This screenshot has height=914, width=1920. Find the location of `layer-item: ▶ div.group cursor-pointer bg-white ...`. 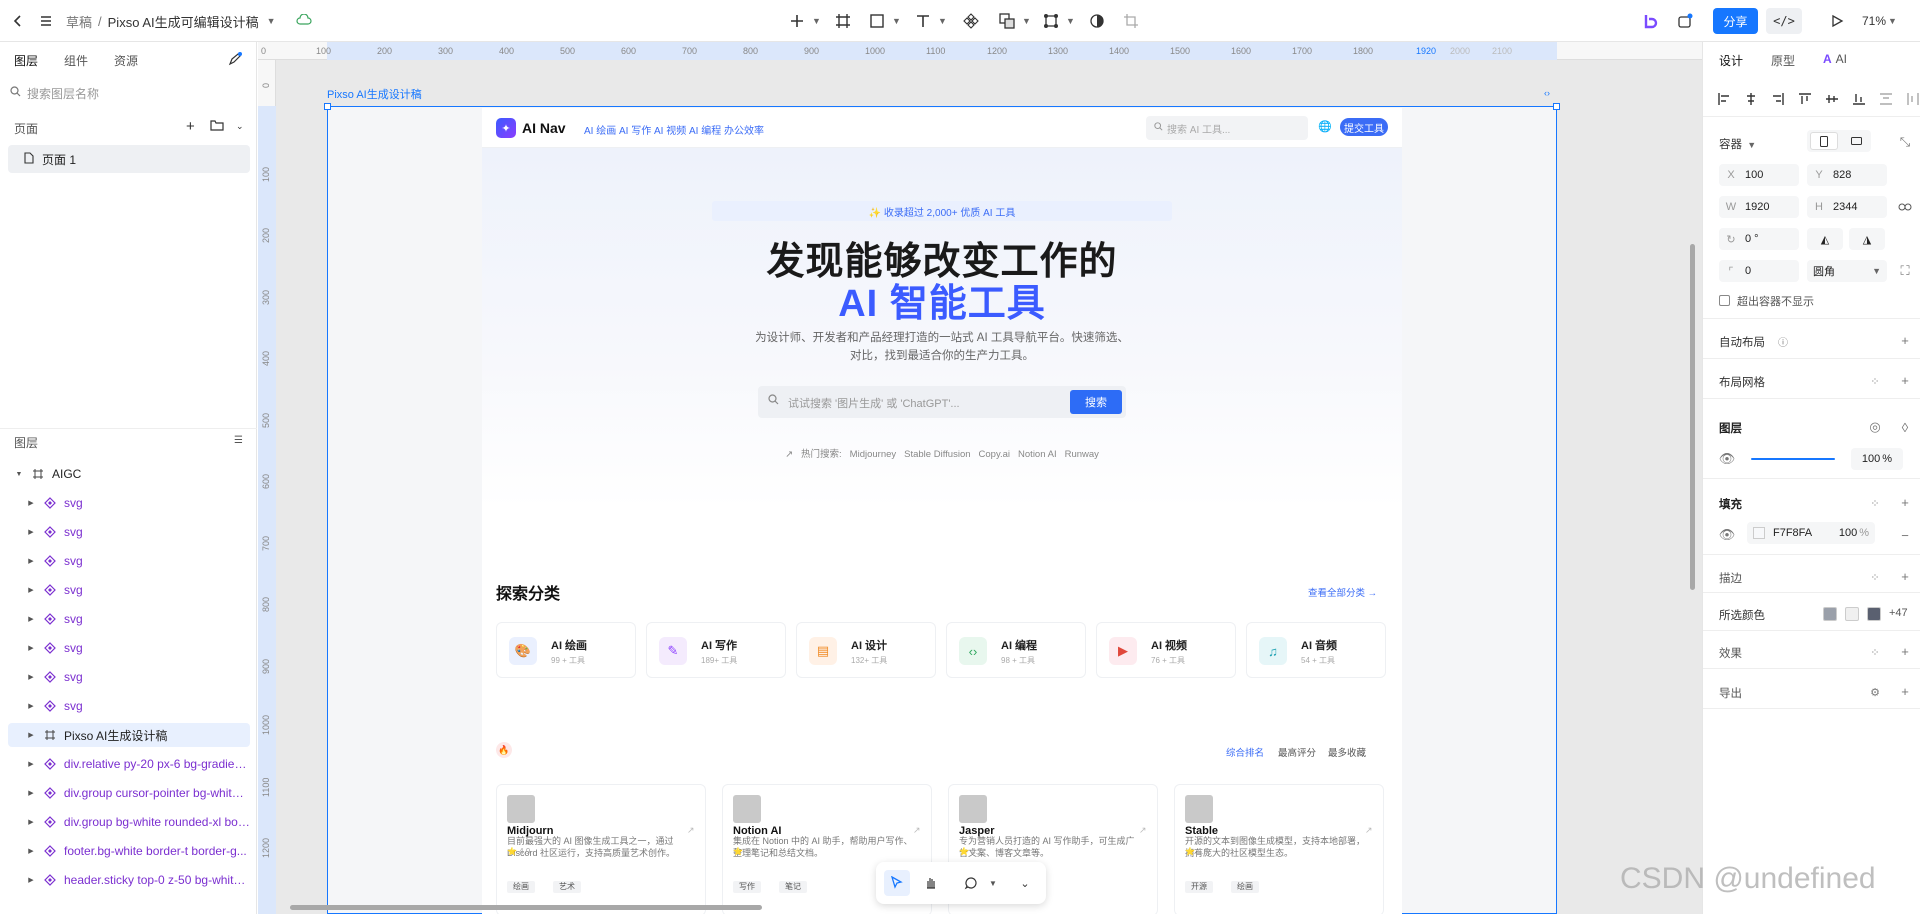

layer-item: ▶ div.group cursor-pointer bg-white ... is located at coordinates (129, 793).